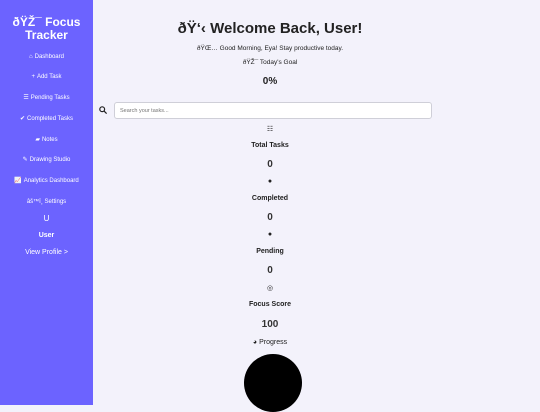  I want to click on stat-value-focus-score: 100, so click(270, 324).